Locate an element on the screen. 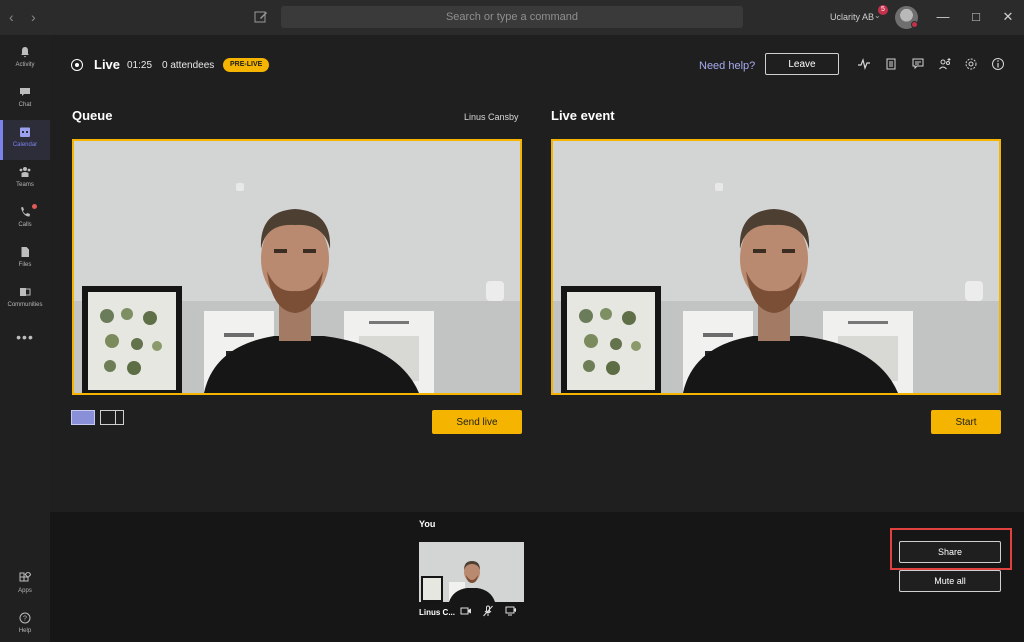  status-badge: PRE-LIVE is located at coordinates (246, 65).